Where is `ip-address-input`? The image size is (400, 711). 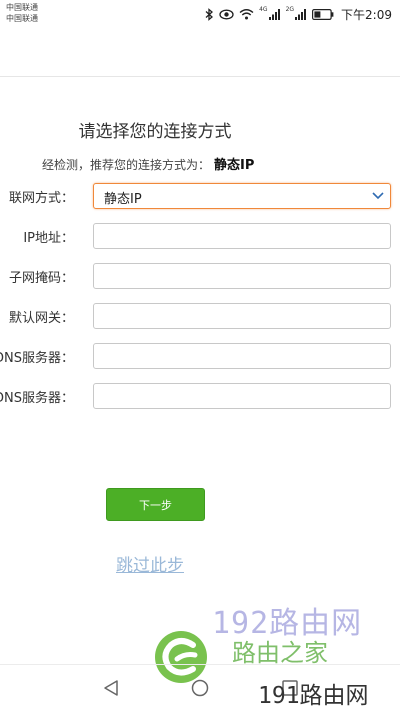 ip-address-input is located at coordinates (242, 236).